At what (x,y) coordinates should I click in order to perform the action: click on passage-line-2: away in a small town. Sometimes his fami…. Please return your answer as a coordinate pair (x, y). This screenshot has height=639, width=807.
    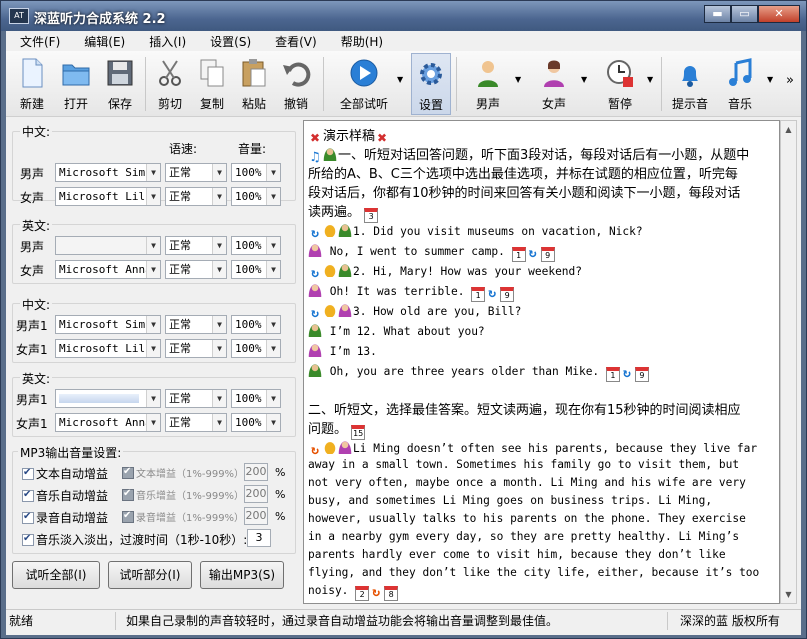
    Looking at the image, I should click on (524, 464).